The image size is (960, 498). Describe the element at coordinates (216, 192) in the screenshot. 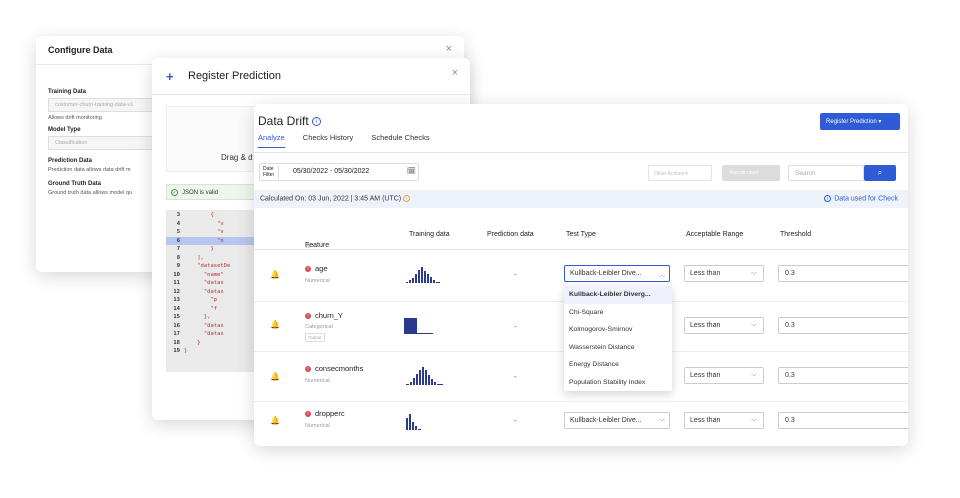

I see `json-valid-banner: ✓ JSON is valid` at that location.